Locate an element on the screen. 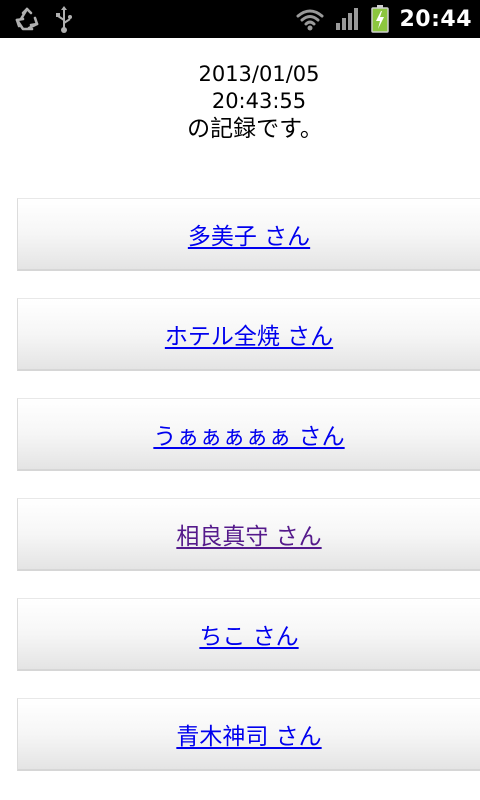 This screenshot has width=480, height=800. list-item: 多美子 さん is located at coordinates (248, 234).